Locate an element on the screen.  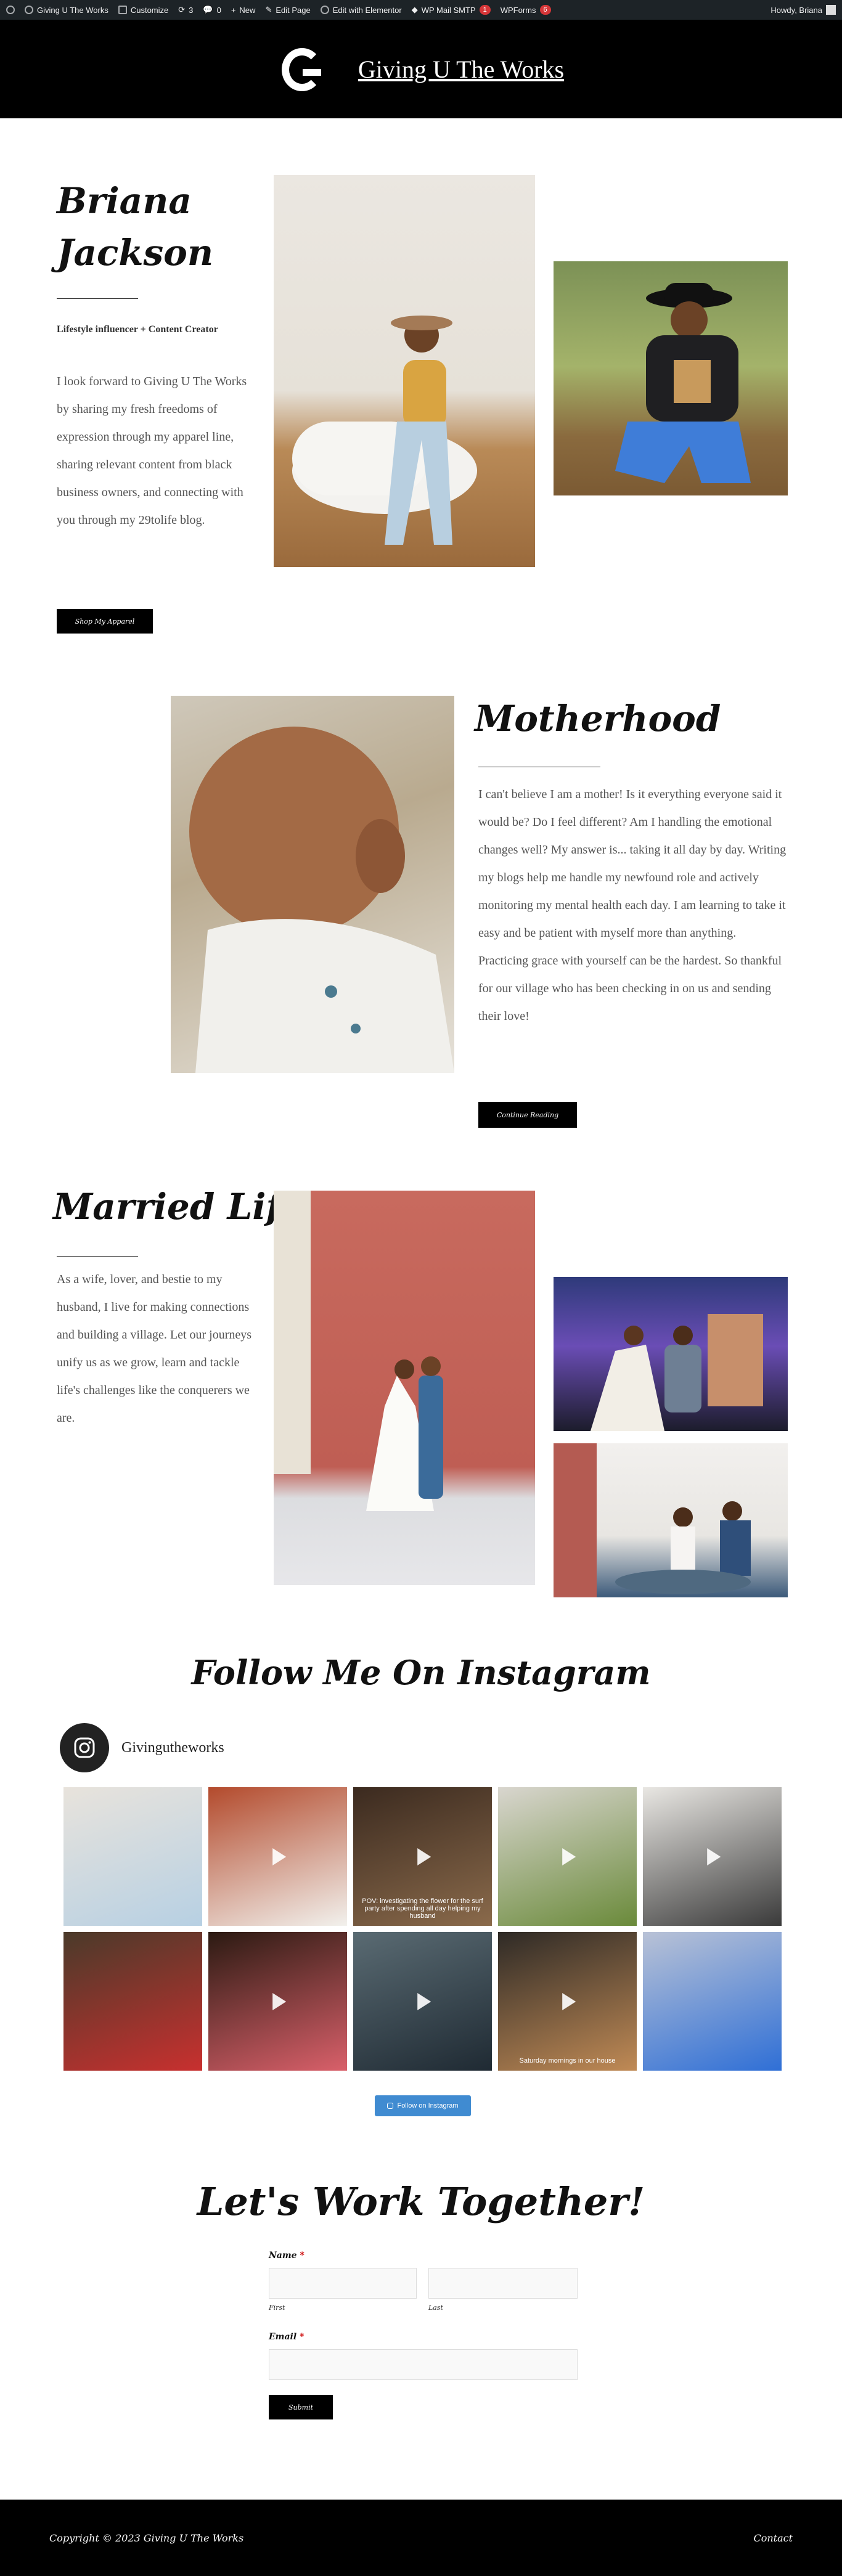
diamond-icon: ◆ is located at coordinates (415, 9).